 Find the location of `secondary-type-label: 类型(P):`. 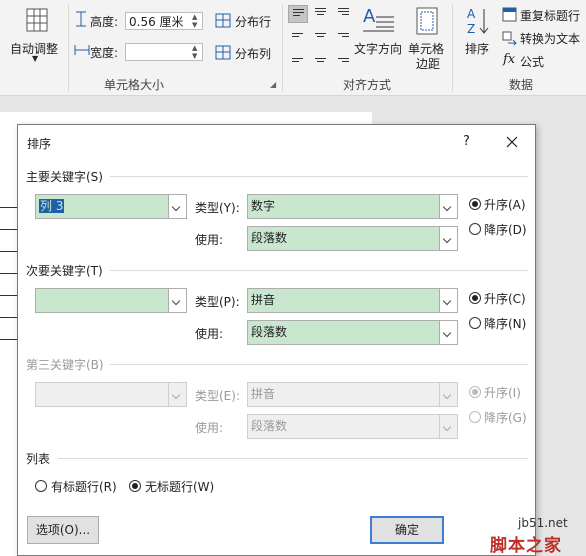

secondary-type-label: 类型(P): is located at coordinates (217, 302).